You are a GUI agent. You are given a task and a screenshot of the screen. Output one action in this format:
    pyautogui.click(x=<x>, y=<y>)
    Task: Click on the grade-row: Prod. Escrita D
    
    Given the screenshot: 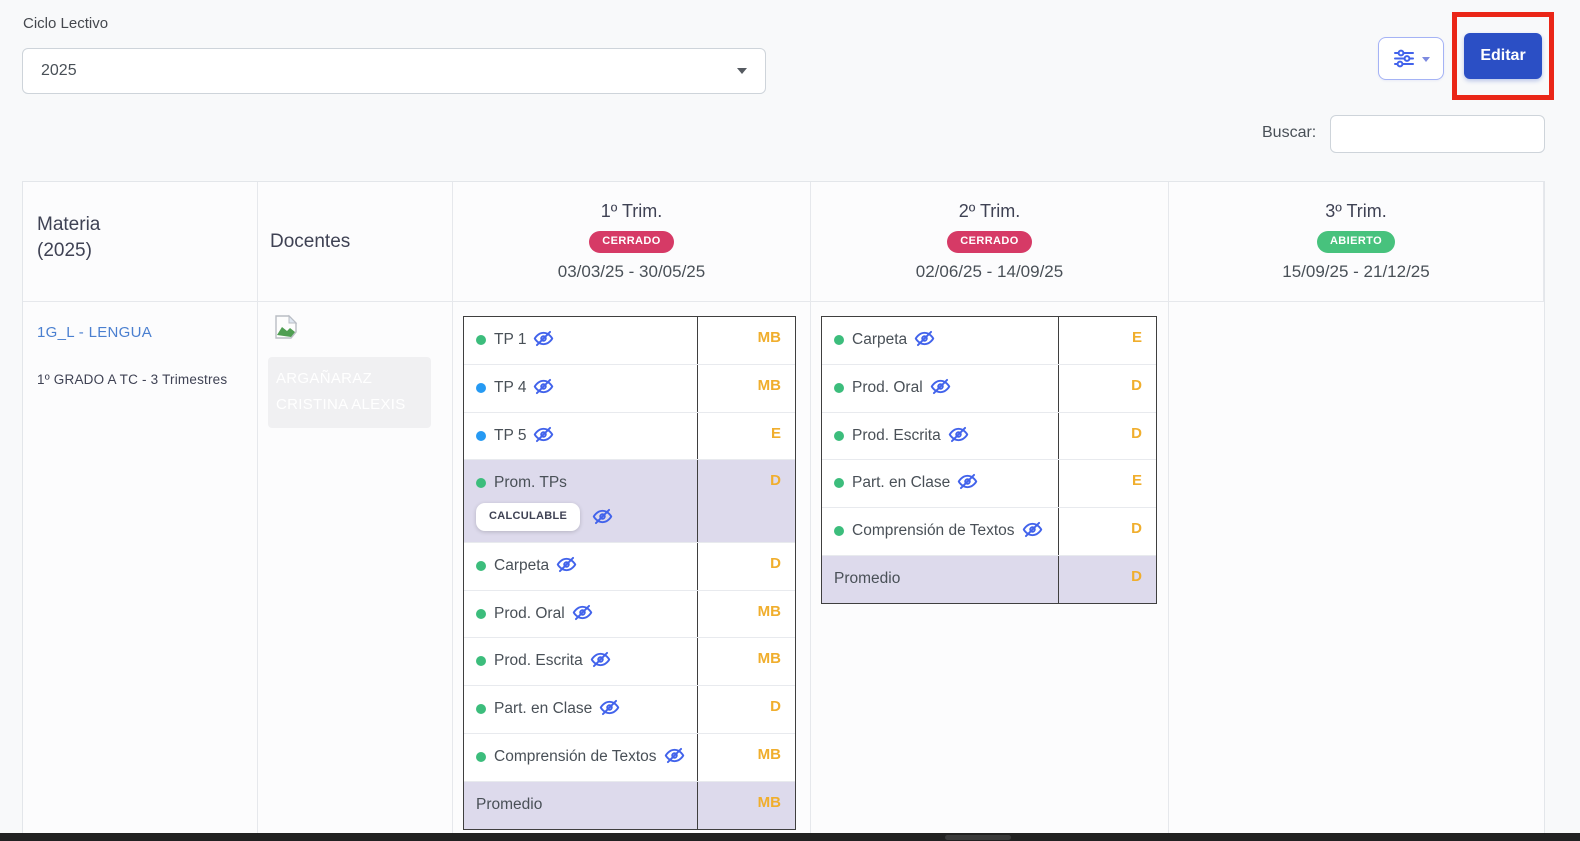 What is the action you would take?
    pyautogui.click(x=989, y=435)
    